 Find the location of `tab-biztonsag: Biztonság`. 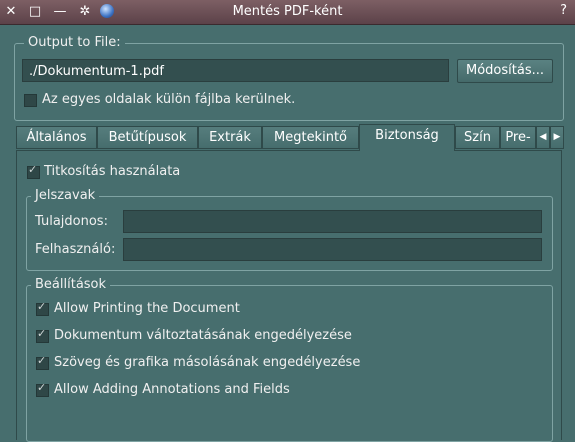

tab-biztonsag: Biztonság is located at coordinates (407, 137).